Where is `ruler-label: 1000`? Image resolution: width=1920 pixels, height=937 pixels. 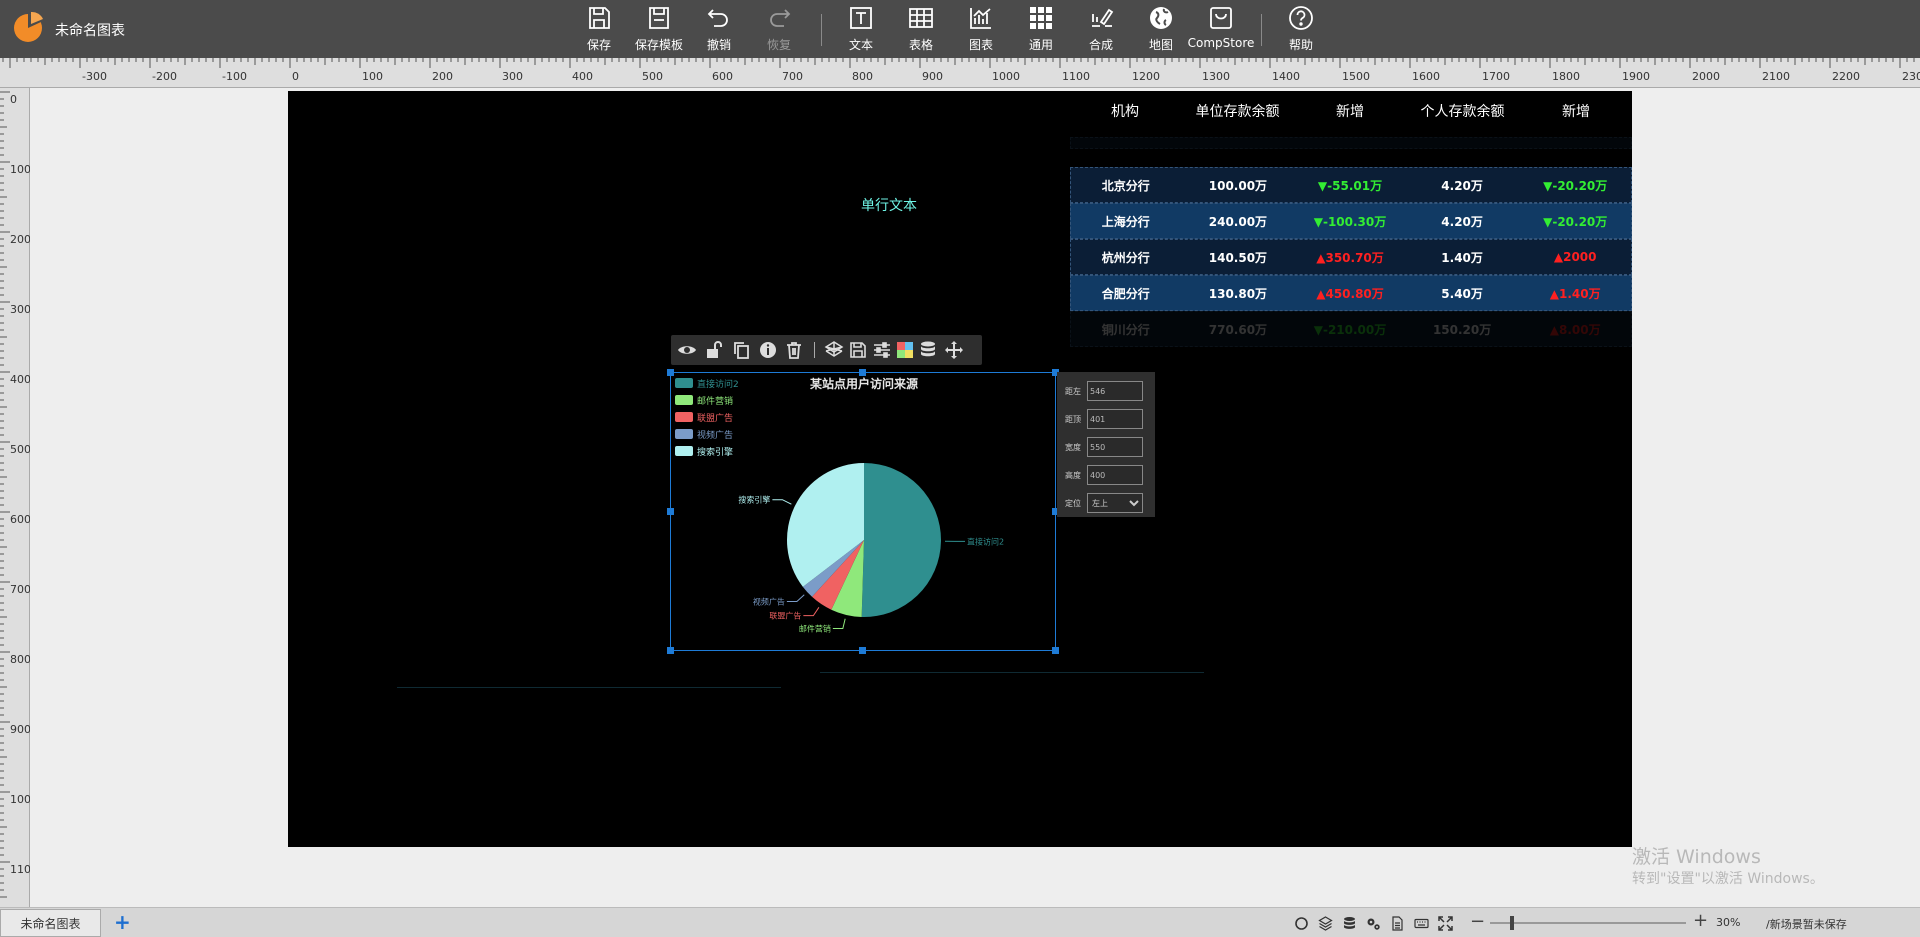
ruler-label: 1000 is located at coordinates (1006, 76).